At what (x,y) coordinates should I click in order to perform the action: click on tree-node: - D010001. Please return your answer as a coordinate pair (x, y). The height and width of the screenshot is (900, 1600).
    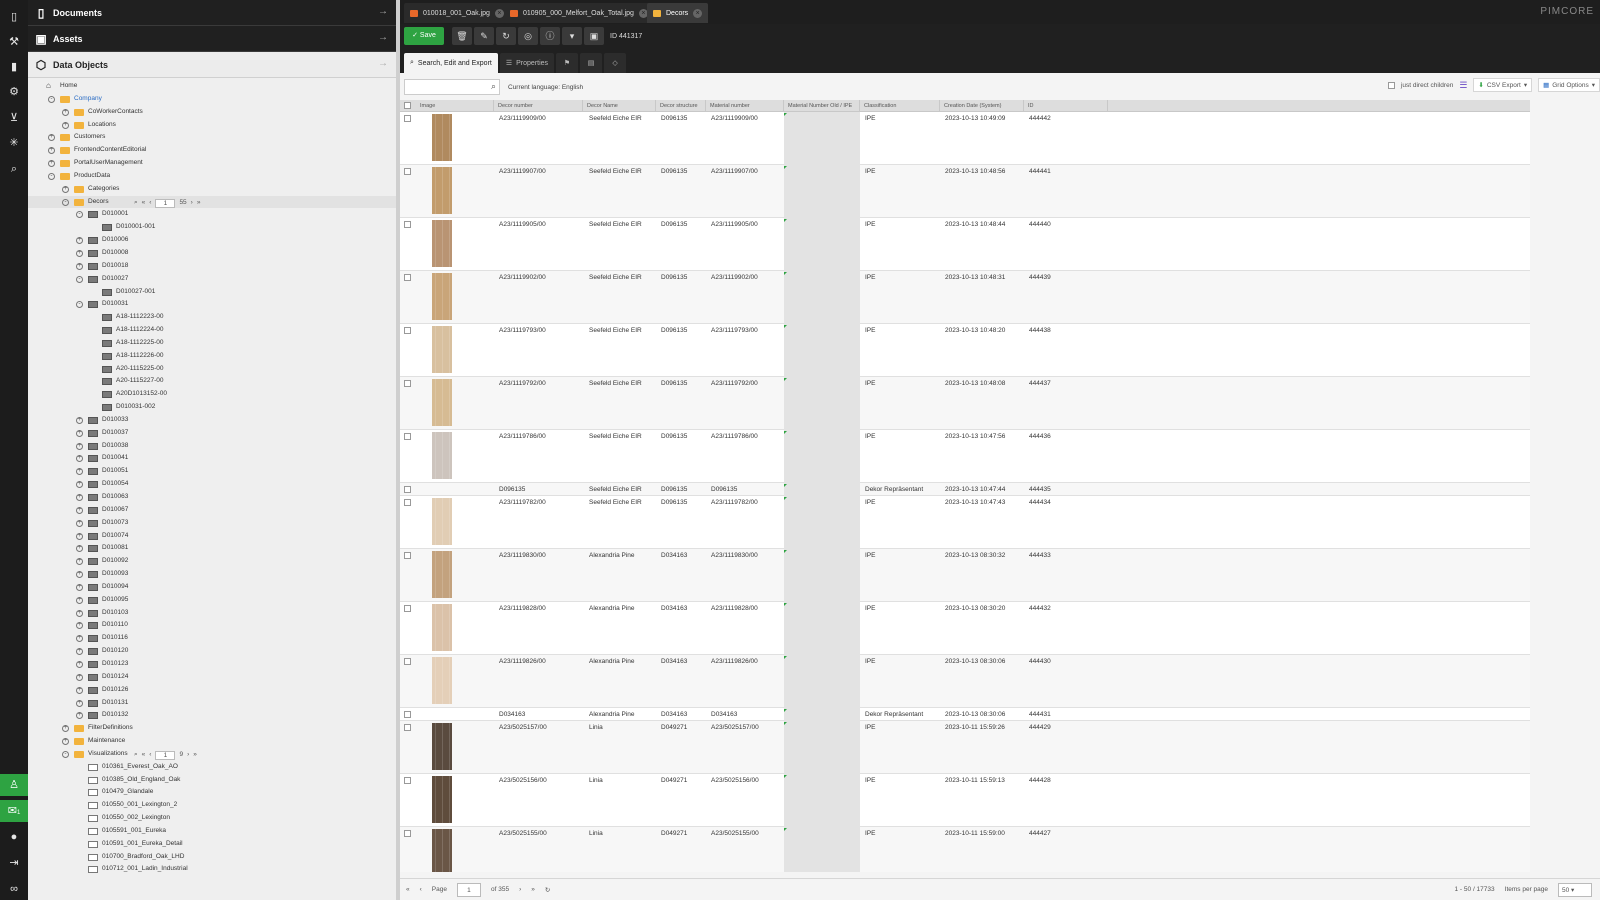
    Looking at the image, I should click on (212, 214).